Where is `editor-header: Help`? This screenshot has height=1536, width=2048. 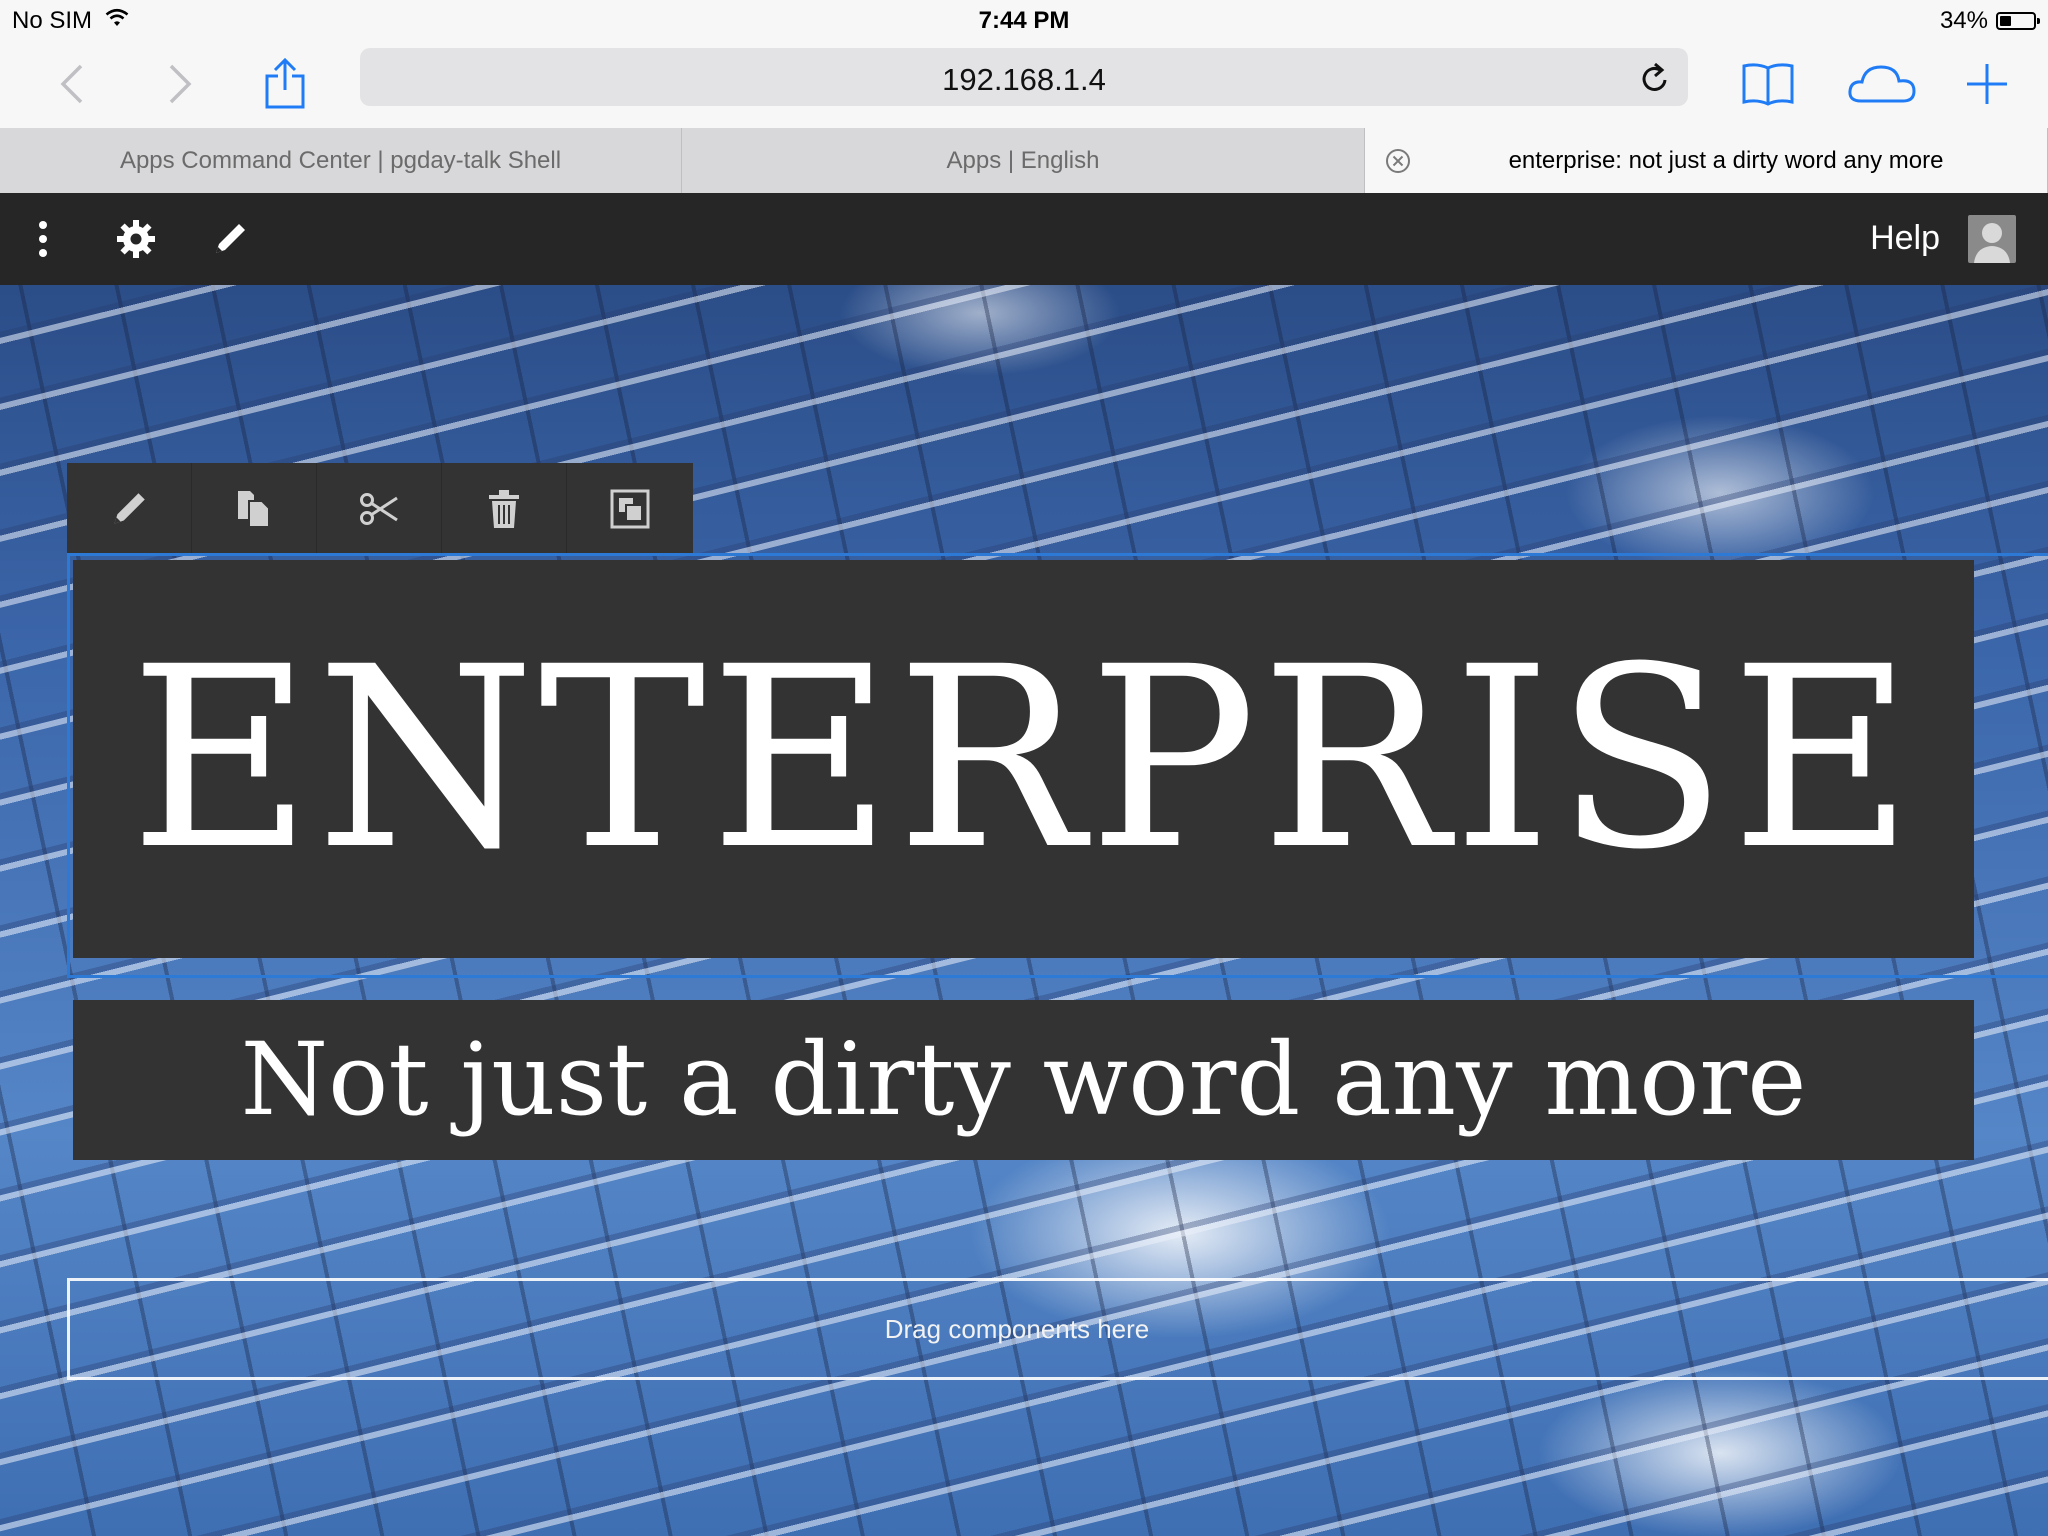
editor-header: Help is located at coordinates (1024, 239).